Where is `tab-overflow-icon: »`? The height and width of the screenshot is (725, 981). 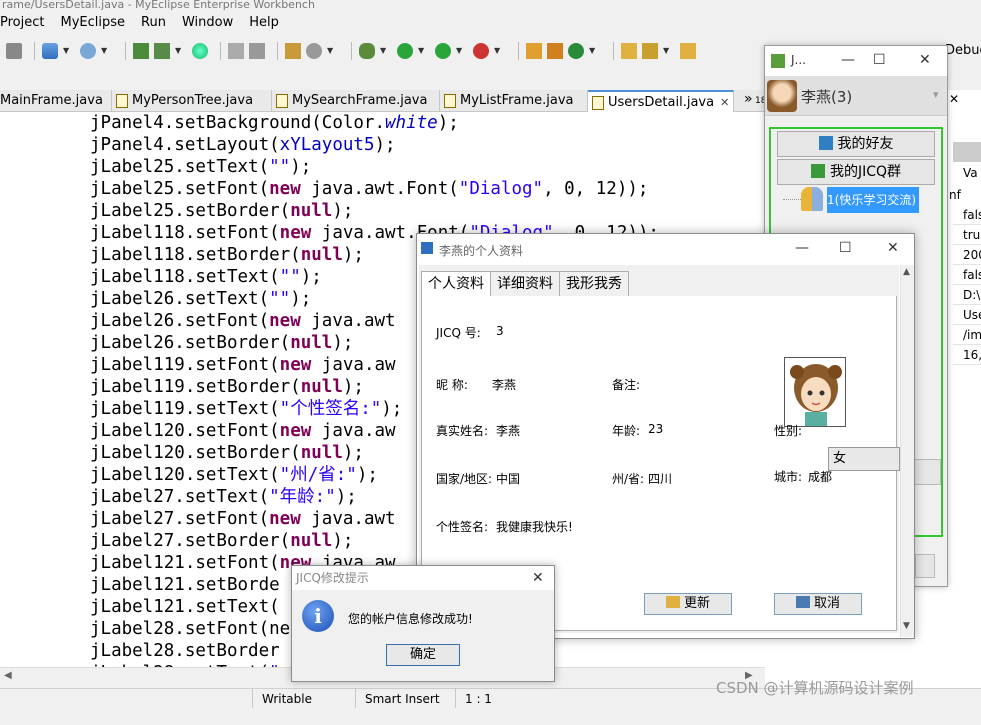 tab-overflow-icon: » is located at coordinates (748, 99).